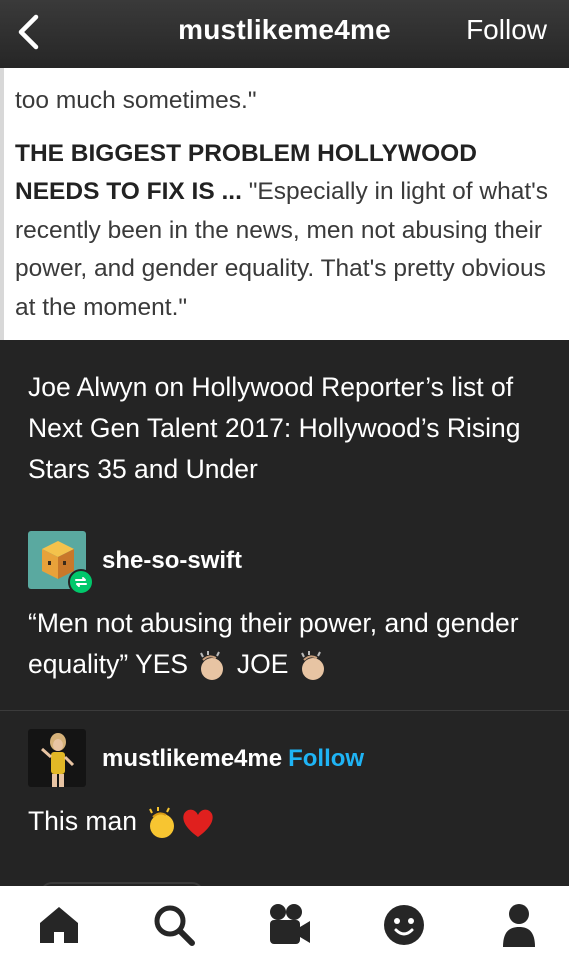 The image size is (569, 960). I want to click on avatar, so click(57, 758).